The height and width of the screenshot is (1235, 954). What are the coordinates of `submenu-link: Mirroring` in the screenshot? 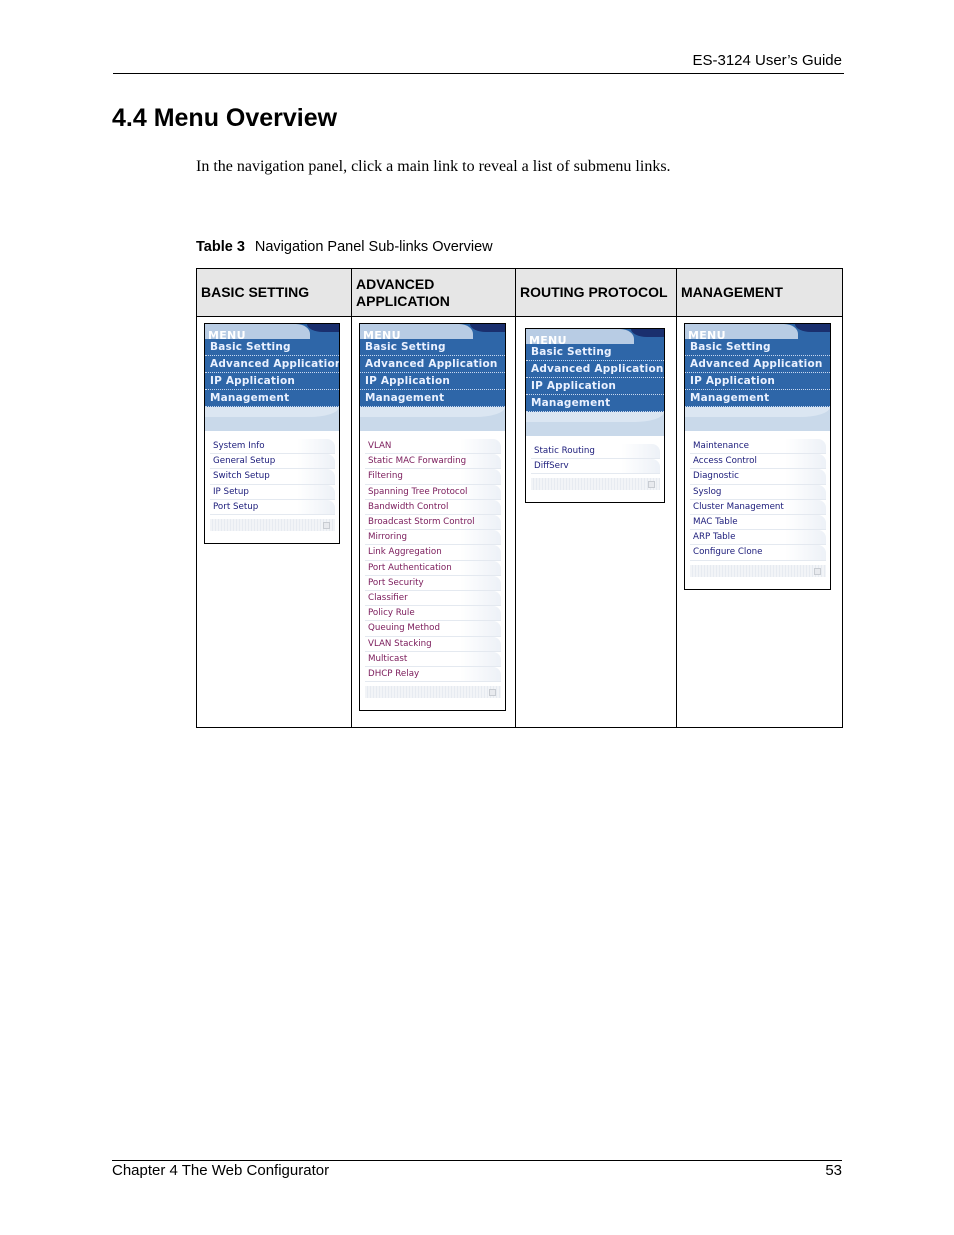 It's located at (433, 538).